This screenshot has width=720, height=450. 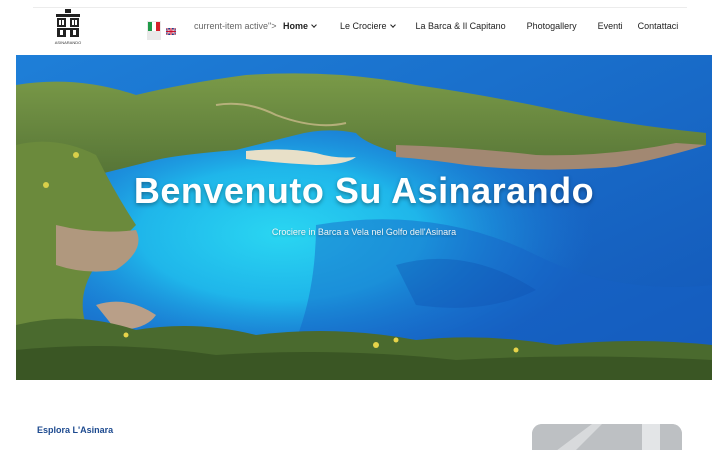 I want to click on nav-item-photogallery: Photogallery, so click(x=552, y=26).